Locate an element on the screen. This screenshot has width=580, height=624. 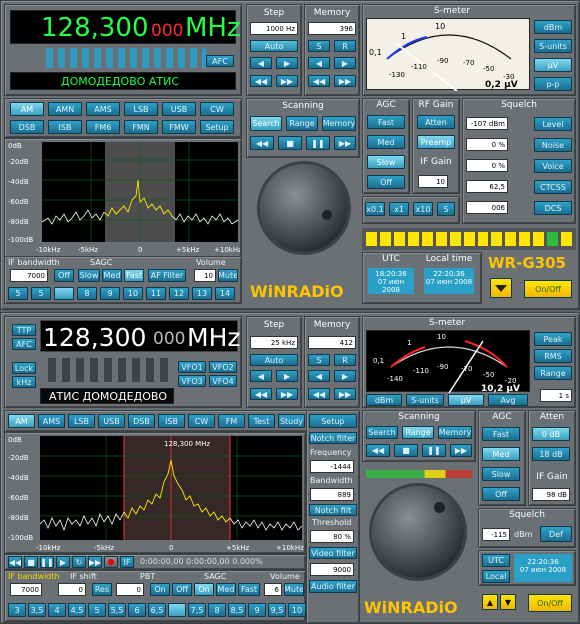
top-sq-voice: Voice is located at coordinates (553, 166).